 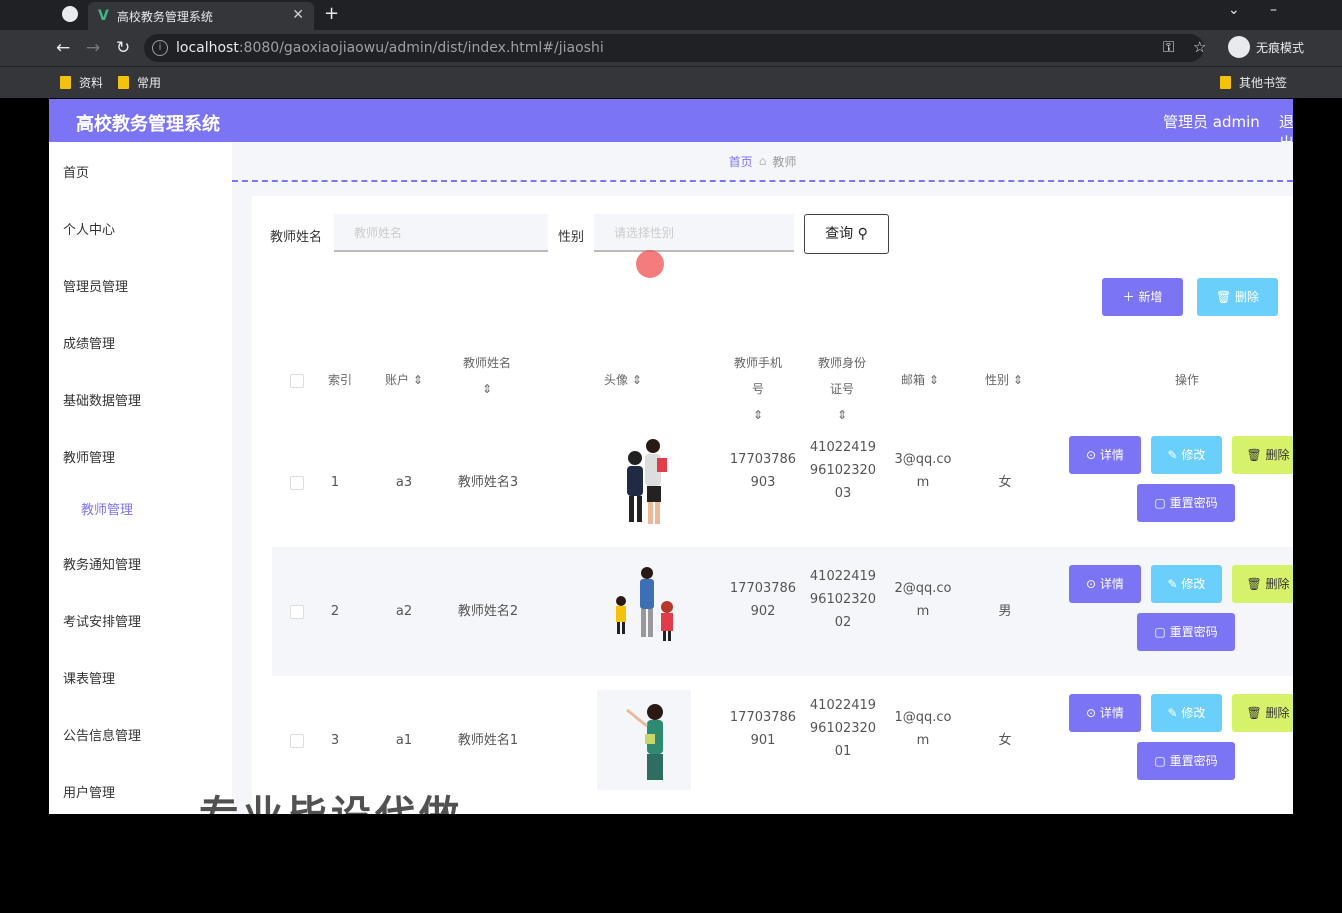 What do you see at coordinates (694, 233) in the screenshot?
I see `gender-select: 请选择性别` at bounding box center [694, 233].